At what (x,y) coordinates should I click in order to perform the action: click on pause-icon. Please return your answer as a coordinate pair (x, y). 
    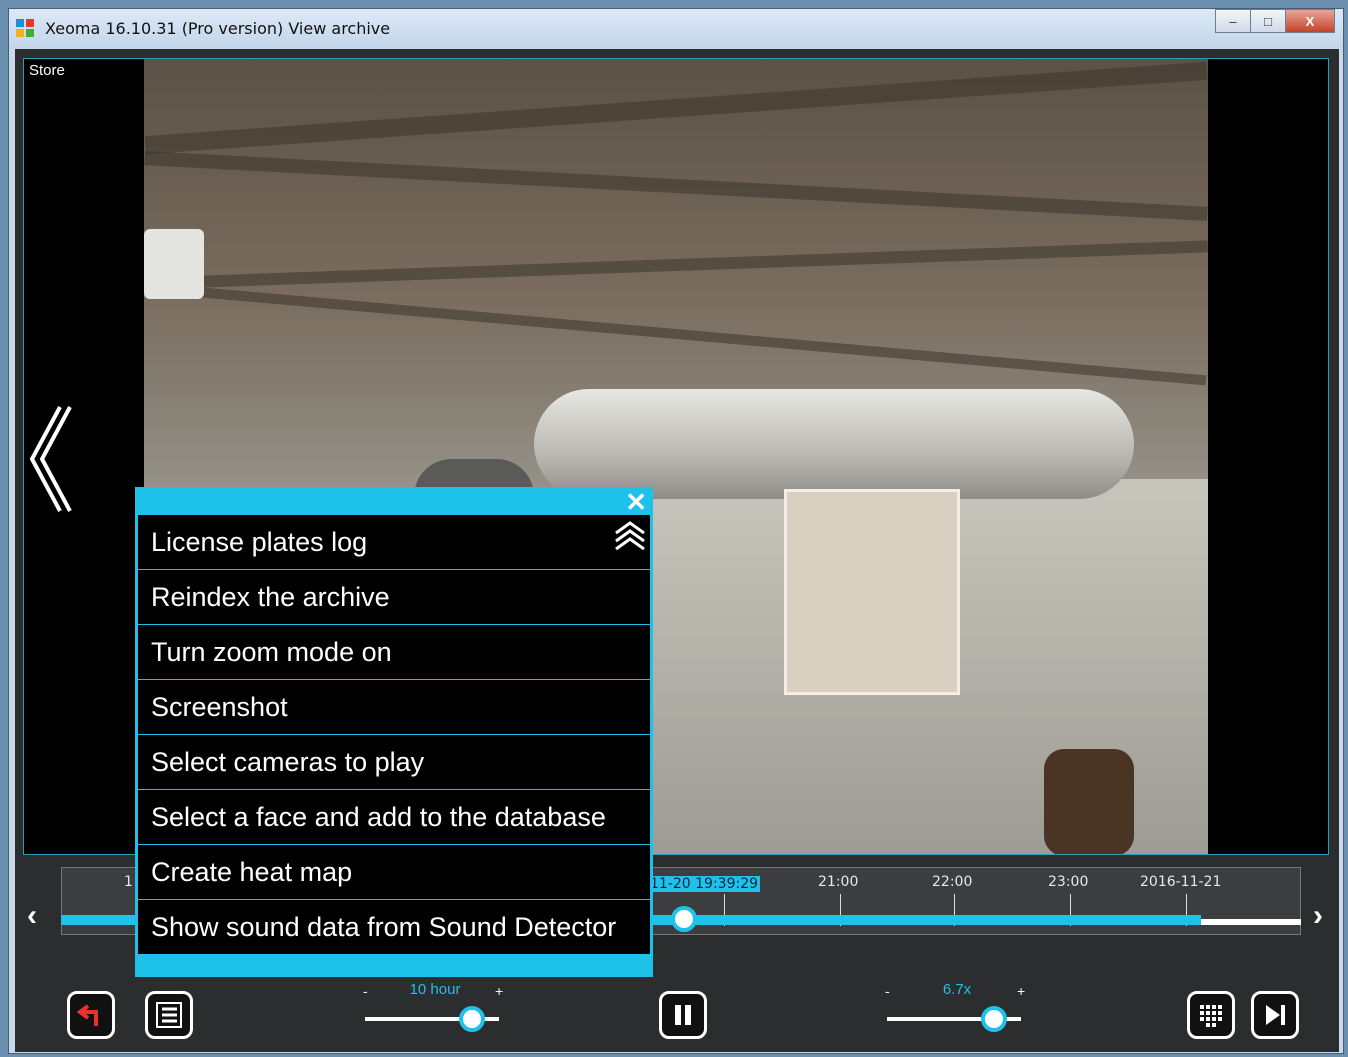
    Looking at the image, I should click on (683, 1015).